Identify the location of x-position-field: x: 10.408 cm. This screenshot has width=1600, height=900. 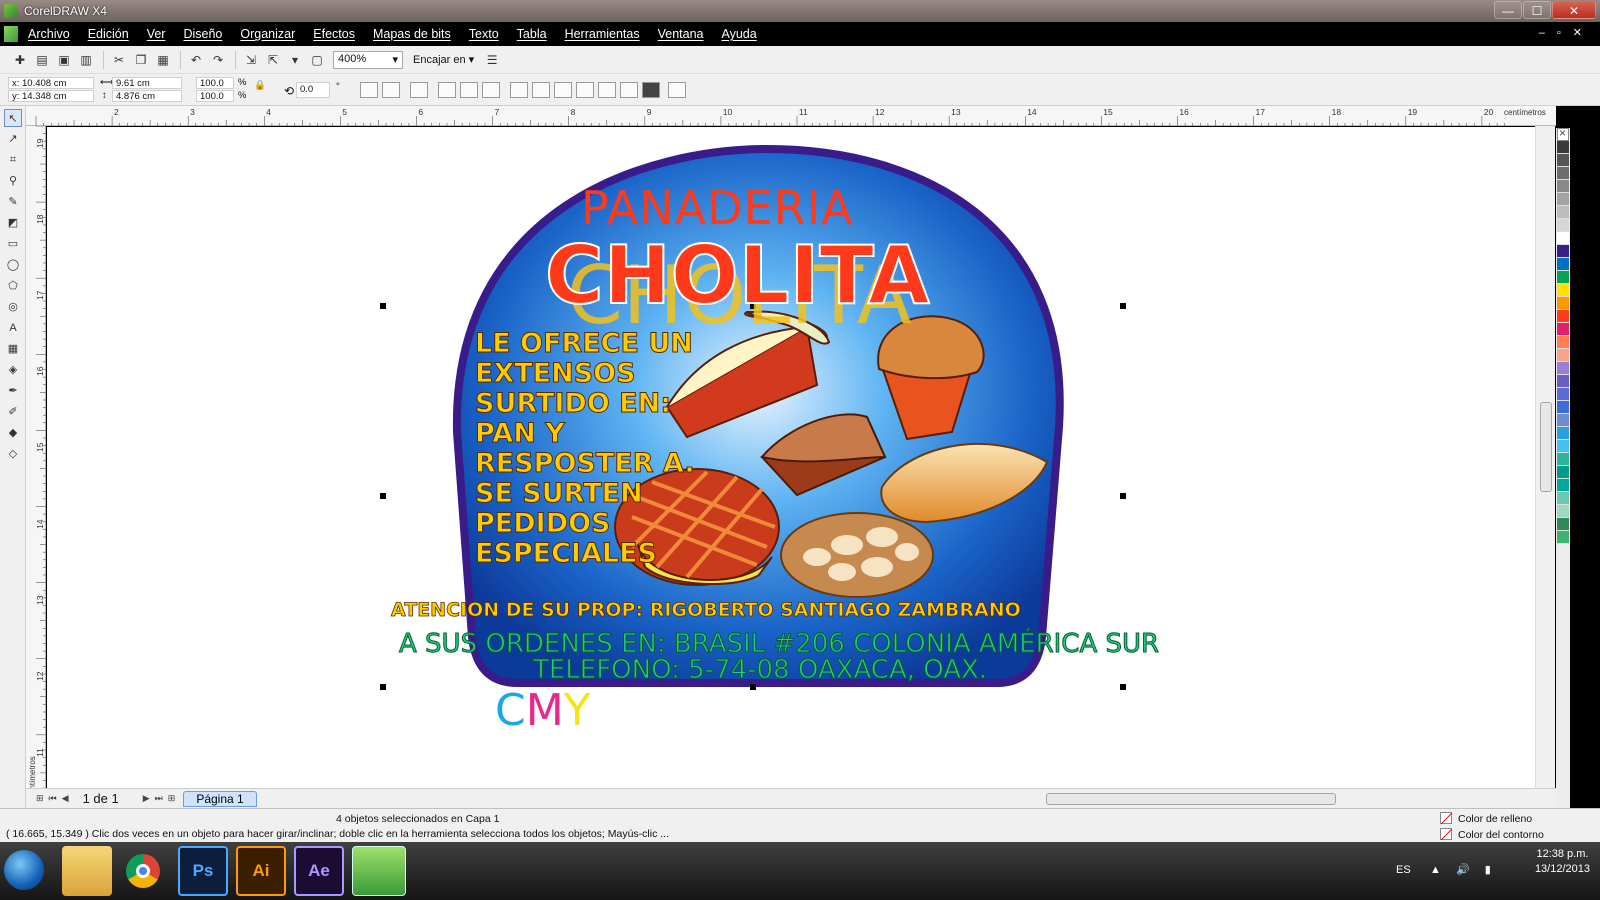
(51, 83).